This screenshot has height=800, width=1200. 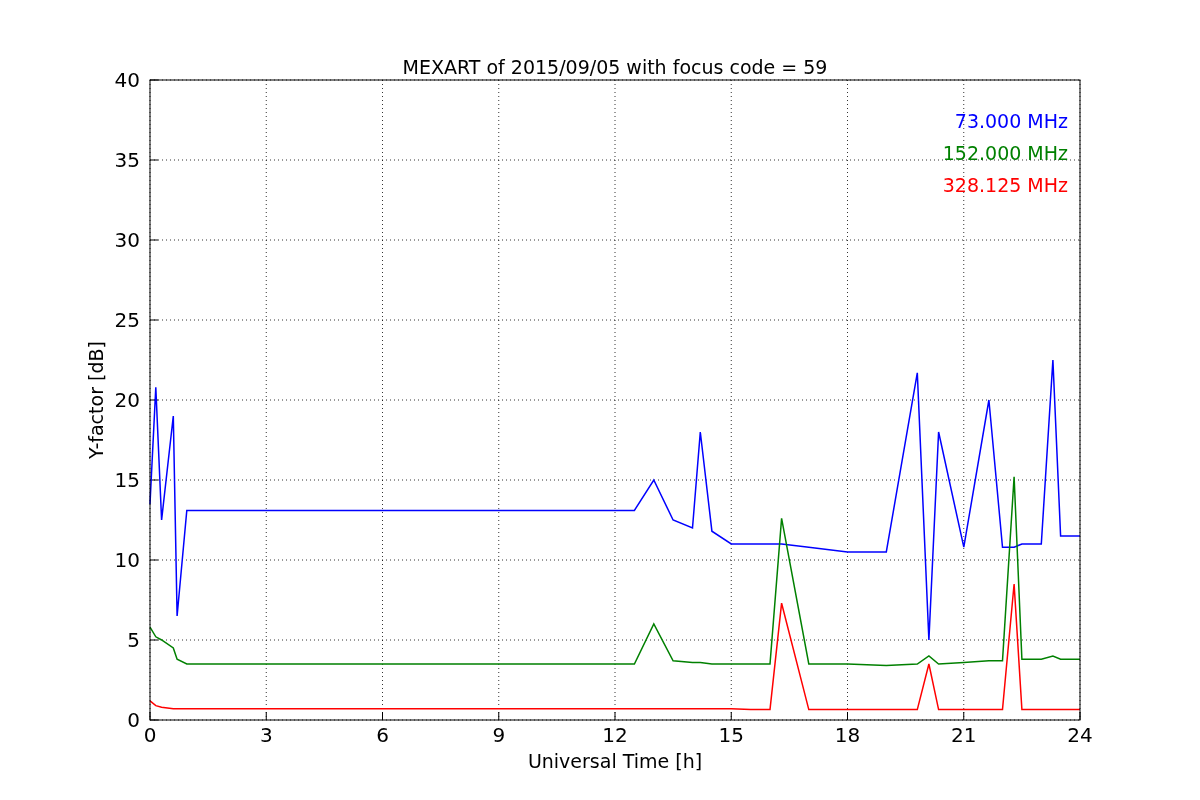 What do you see at coordinates (615, 761) in the screenshot?
I see `axis-label: Universal Time [h]` at bounding box center [615, 761].